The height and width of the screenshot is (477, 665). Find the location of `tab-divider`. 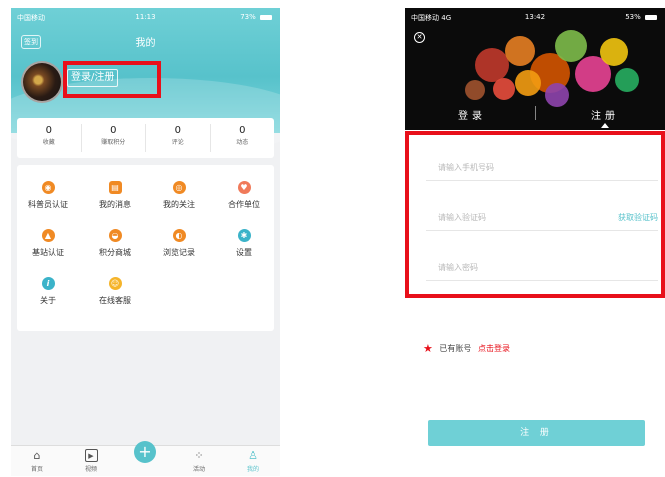

tab-divider is located at coordinates (535, 113).